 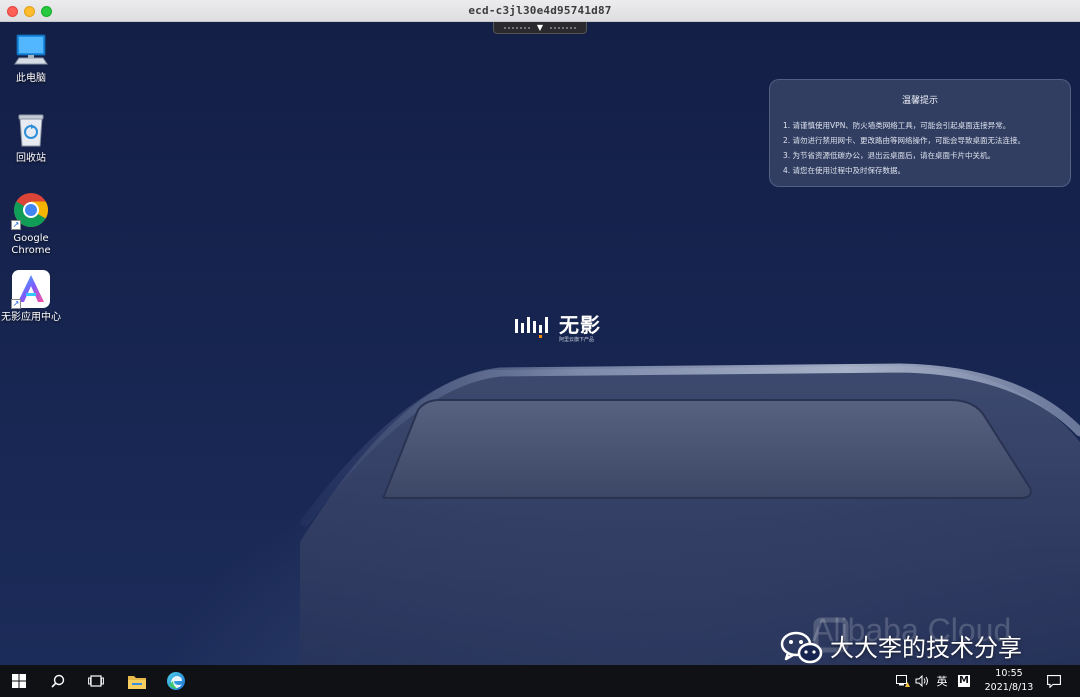 I want to click on remote-toolbar-handle: ▼, so click(x=540, y=28).